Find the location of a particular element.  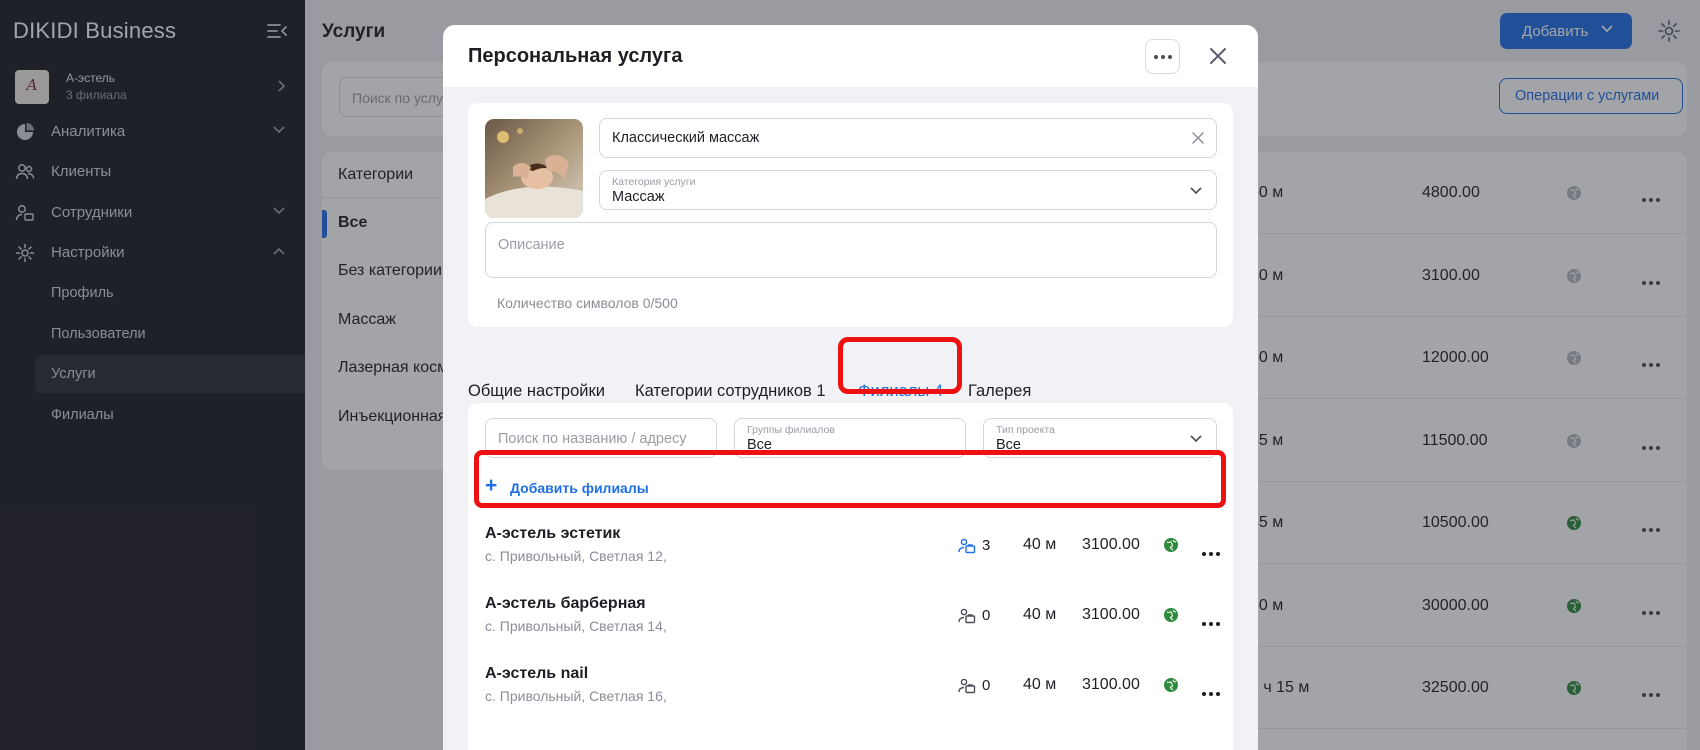

collapse-menu-icon is located at coordinates (277, 31).